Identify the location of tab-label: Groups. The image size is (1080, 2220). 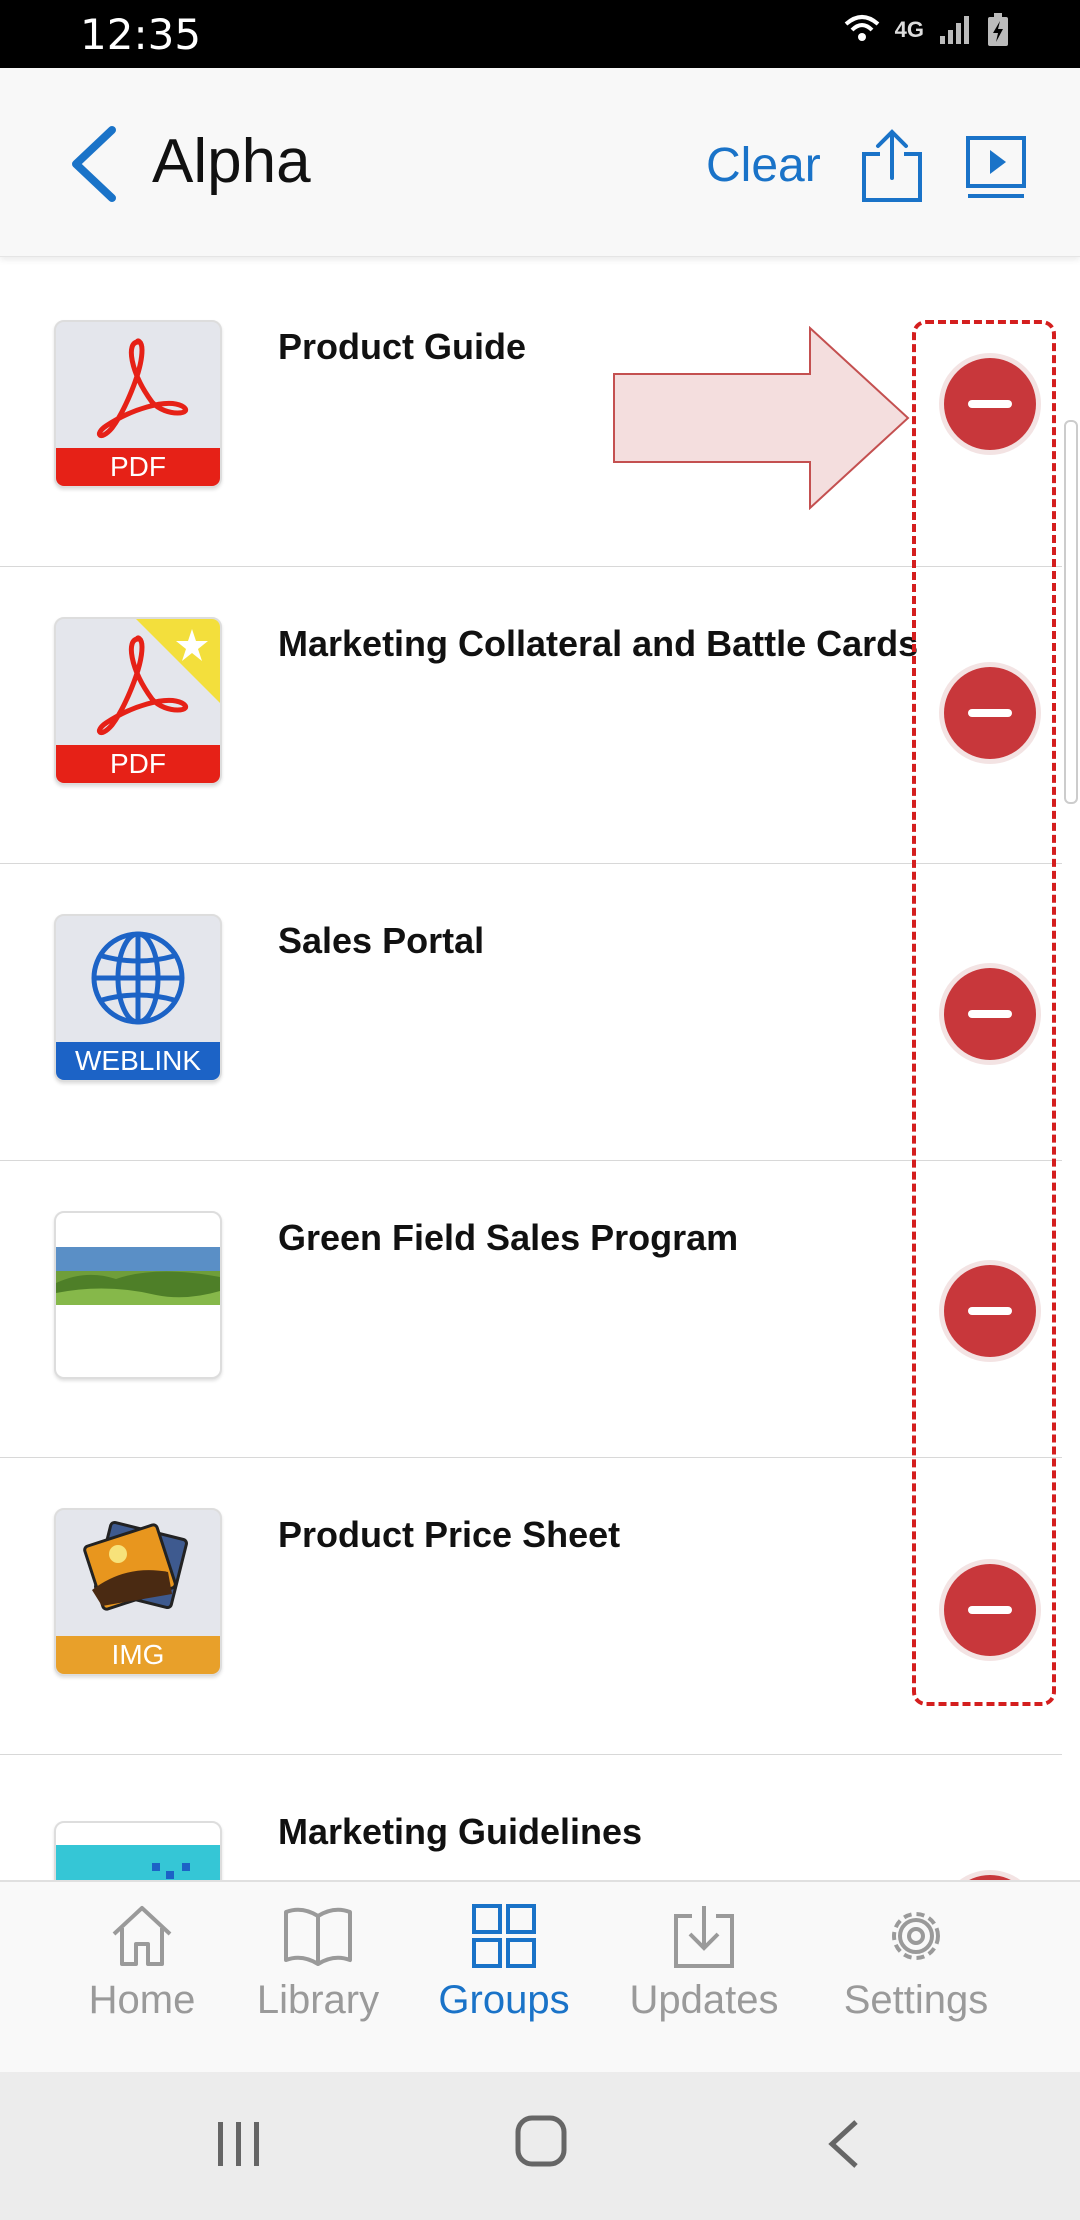
(504, 2000).